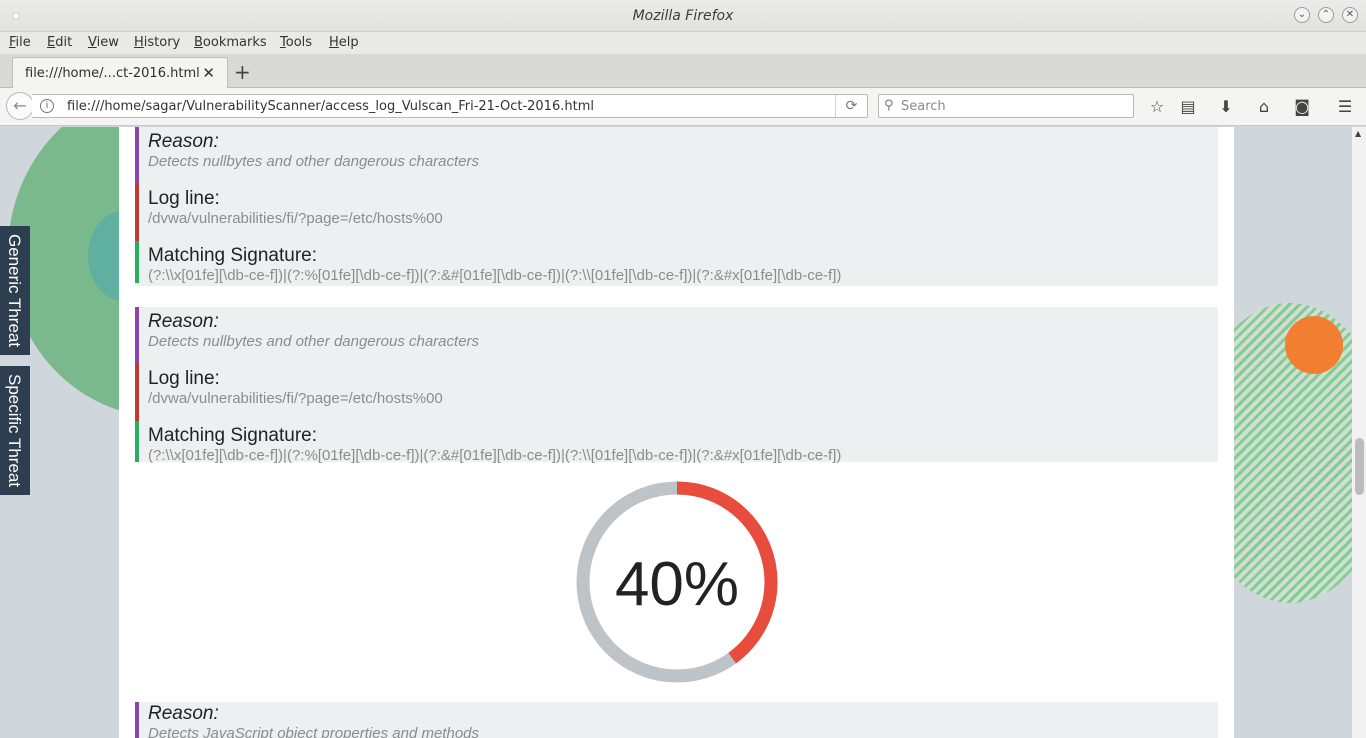  What do you see at coordinates (59, 42) in the screenshot?
I see `menu-edit: Edit` at bounding box center [59, 42].